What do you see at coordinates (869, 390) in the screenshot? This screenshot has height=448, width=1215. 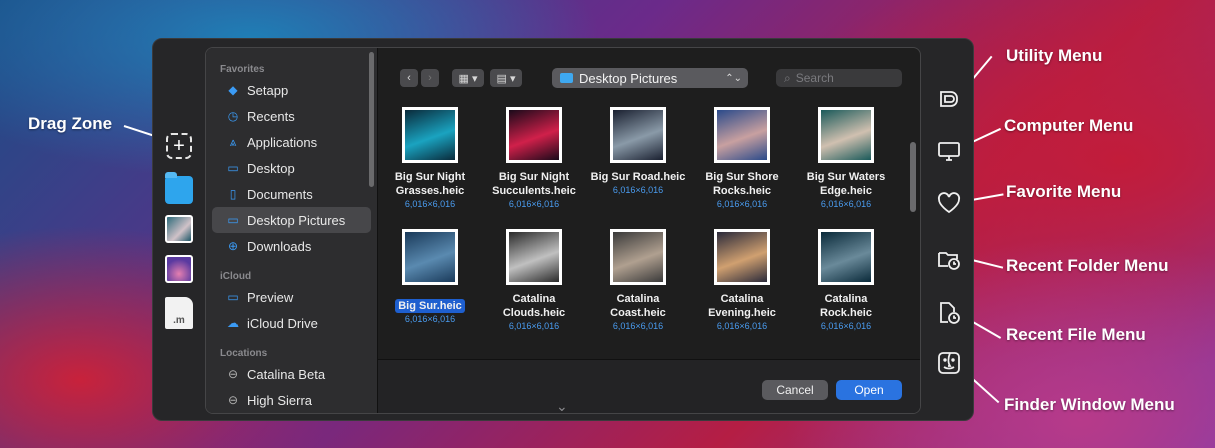 I see `open-button: Open` at bounding box center [869, 390].